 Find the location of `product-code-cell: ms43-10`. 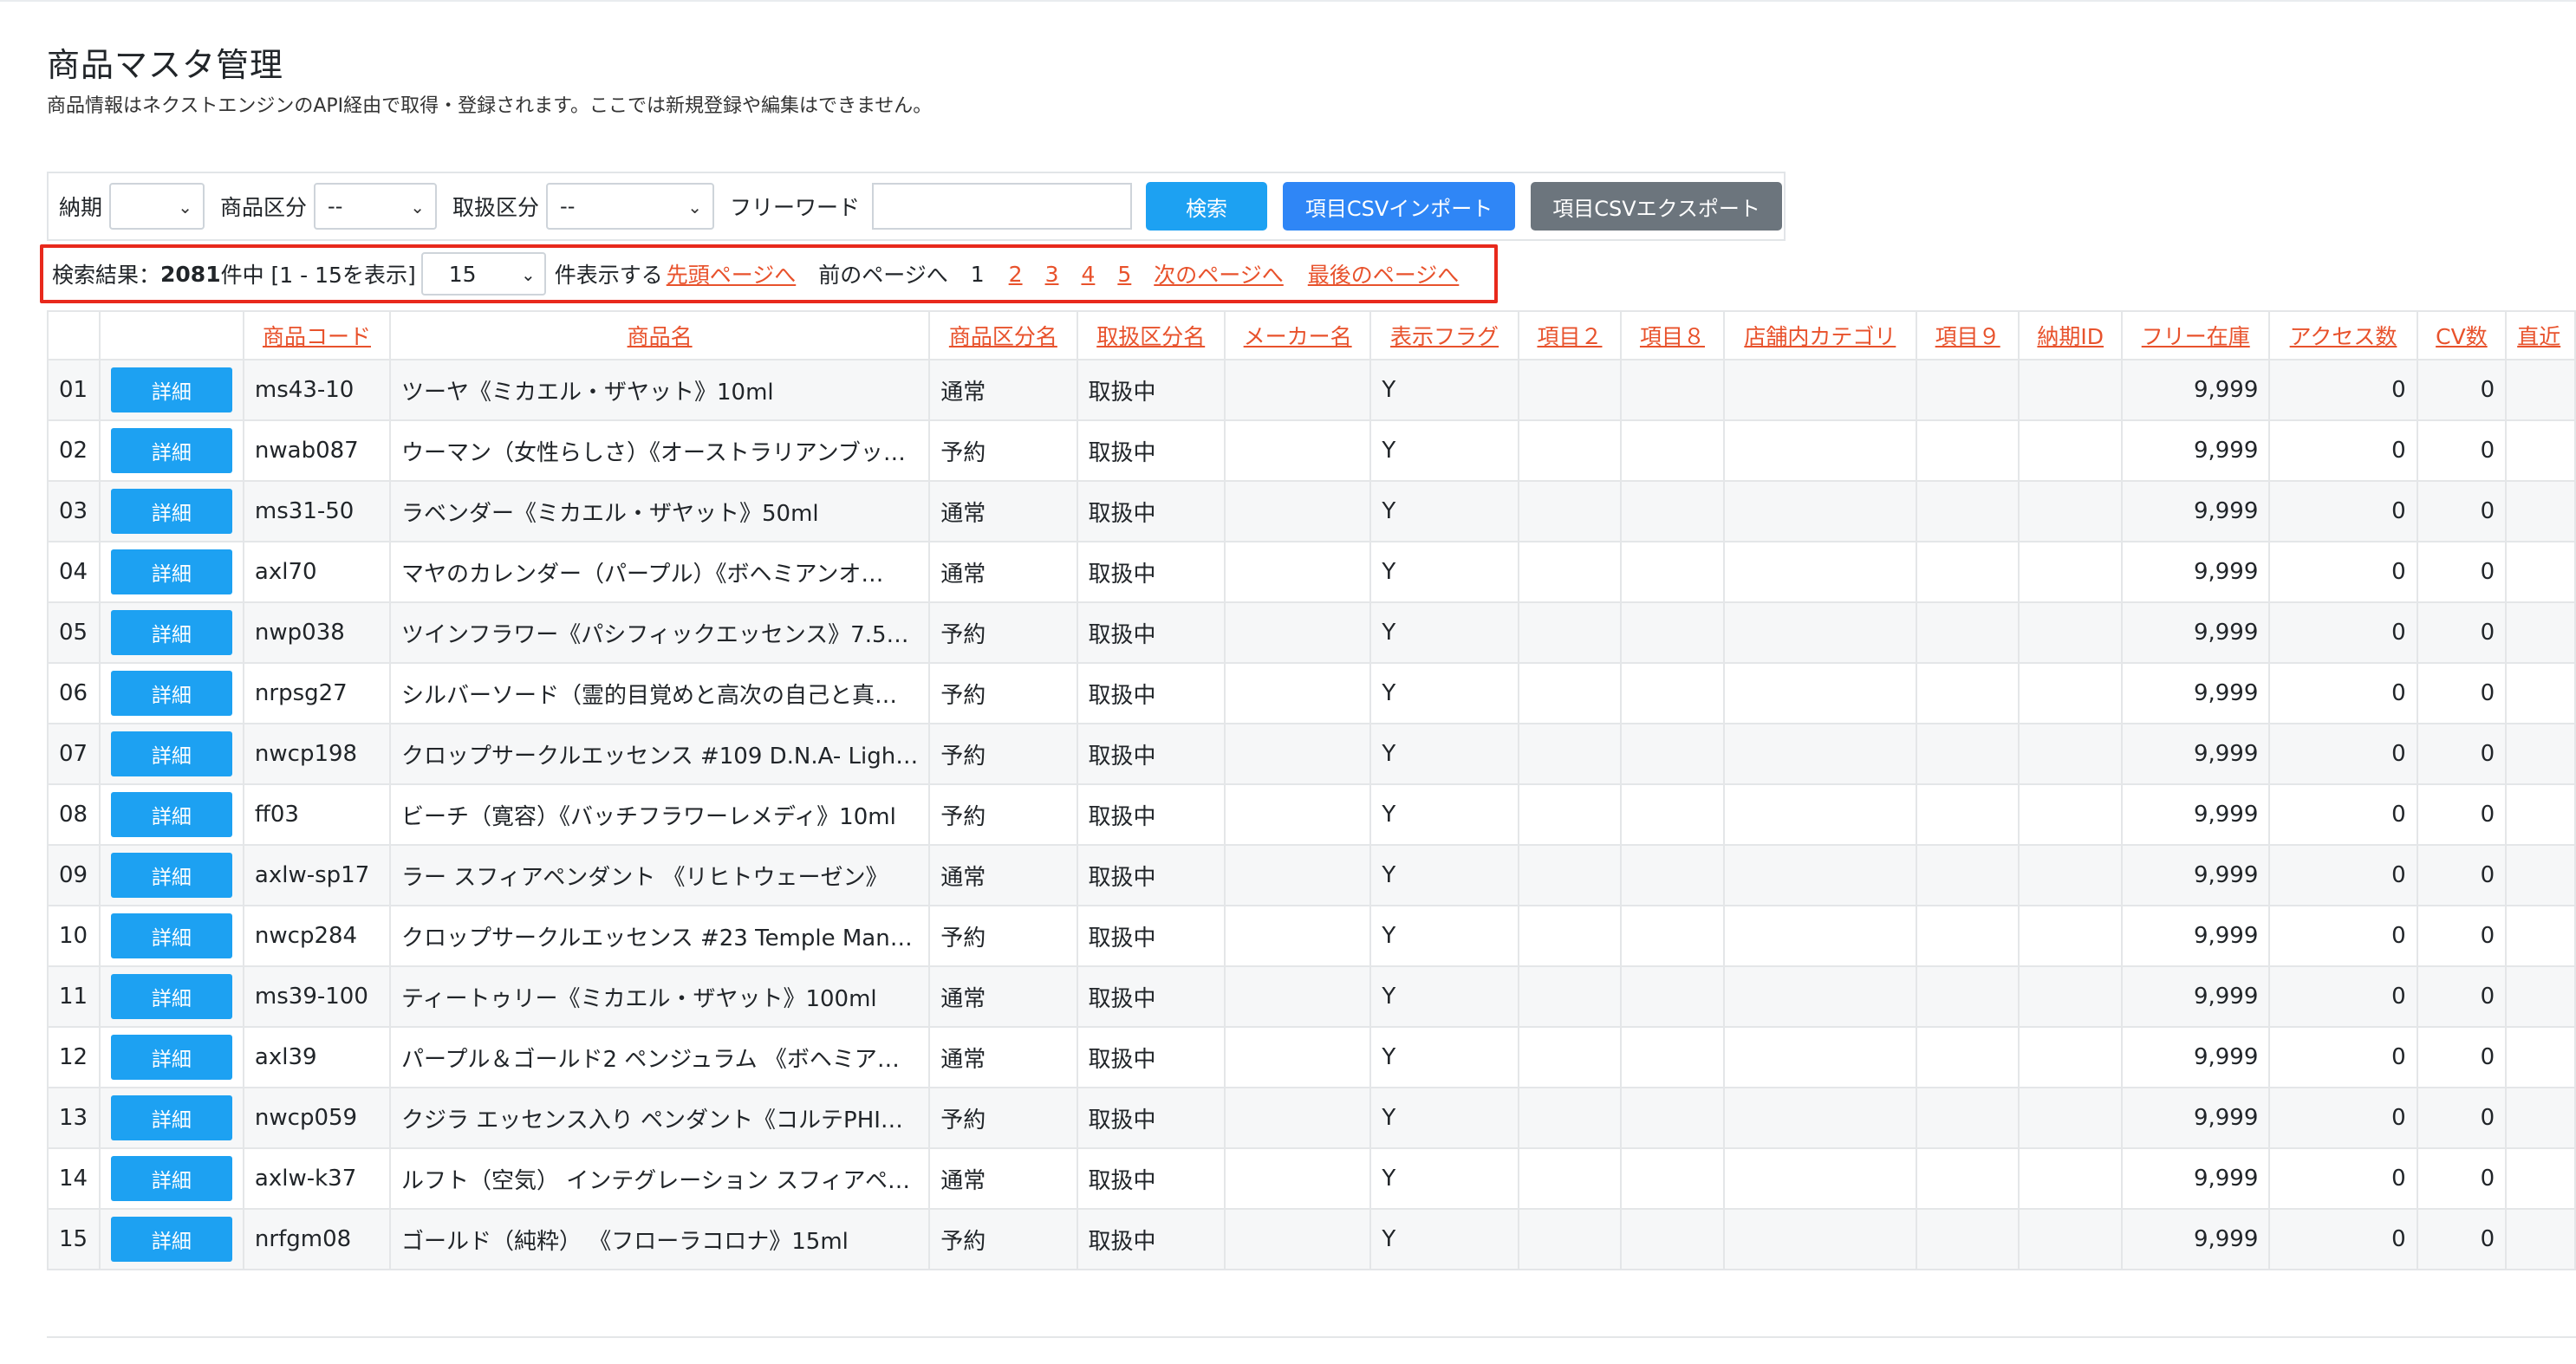

product-code-cell: ms43-10 is located at coordinates (317, 390).